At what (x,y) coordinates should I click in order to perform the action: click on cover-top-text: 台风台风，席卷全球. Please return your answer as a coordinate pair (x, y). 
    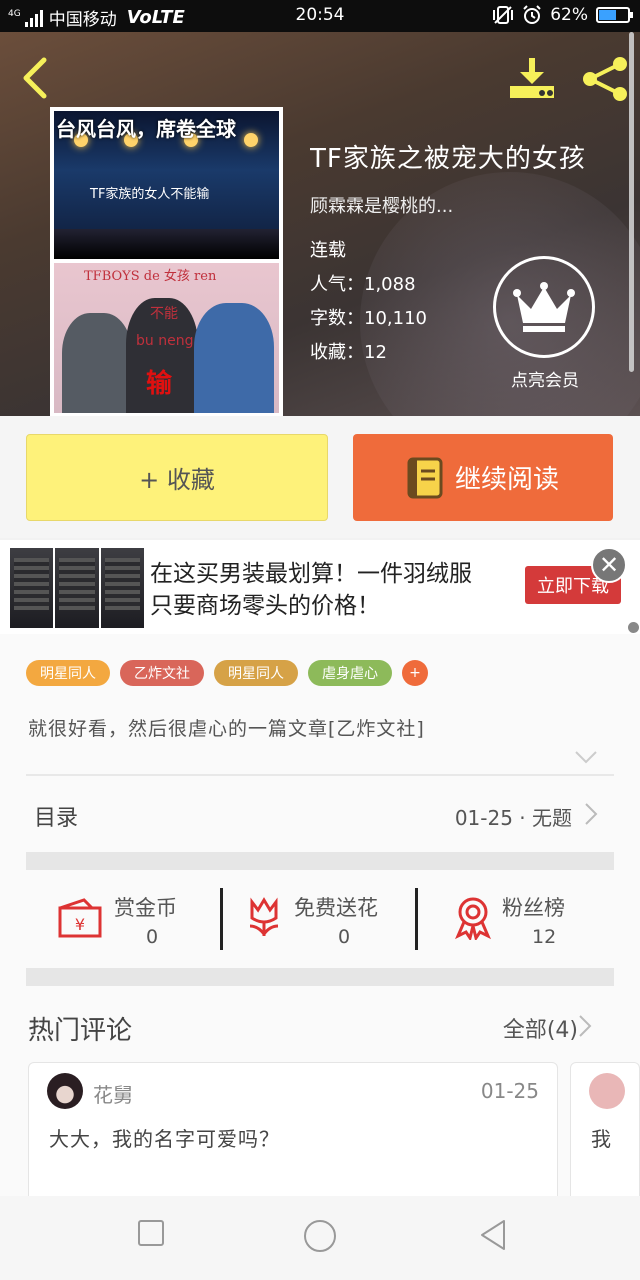
    Looking at the image, I should click on (146, 129).